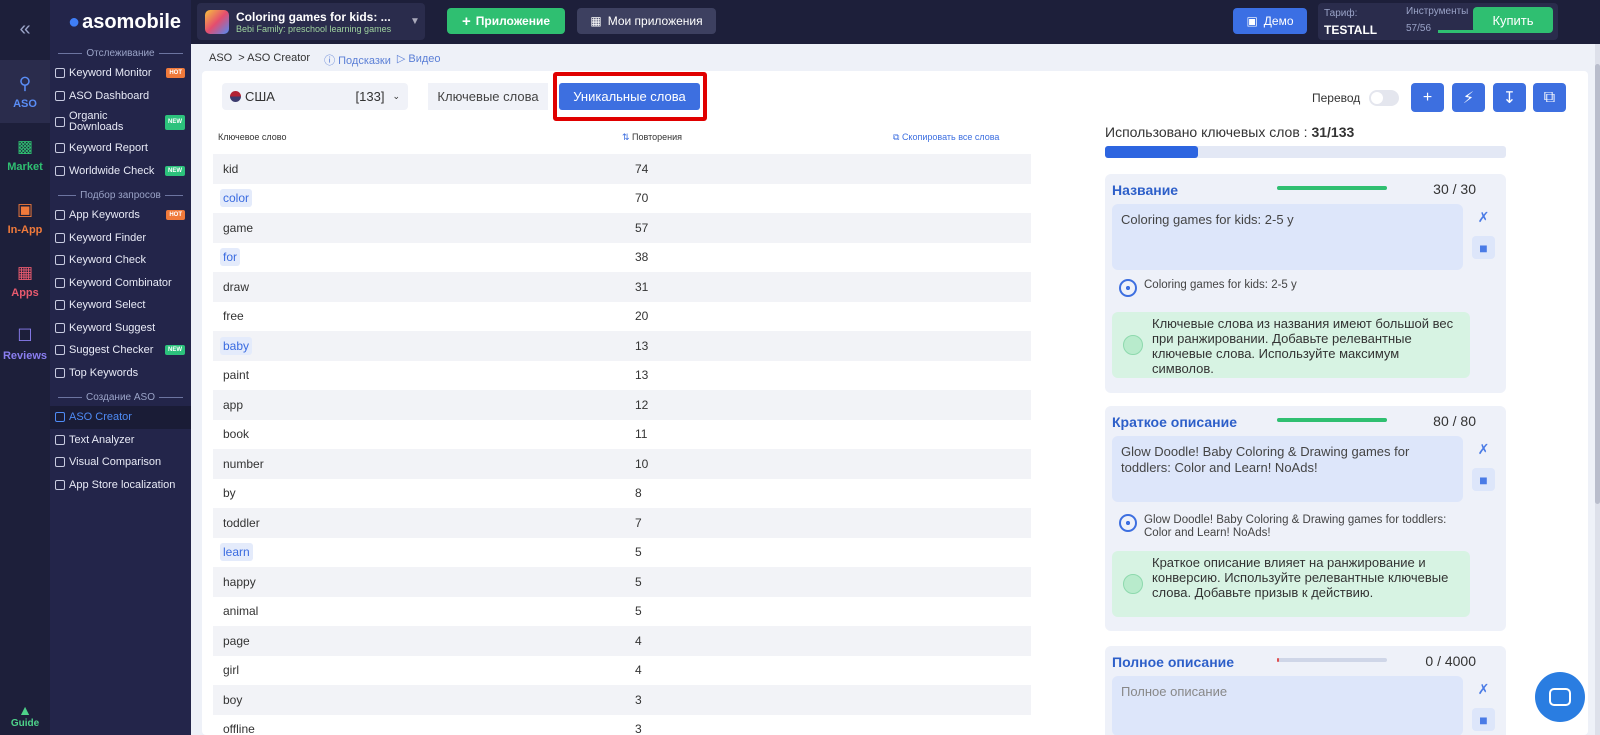 This screenshot has height=735, width=1600. I want to click on preview-text: Coloring games for kids: 2-5 y, so click(1220, 285).